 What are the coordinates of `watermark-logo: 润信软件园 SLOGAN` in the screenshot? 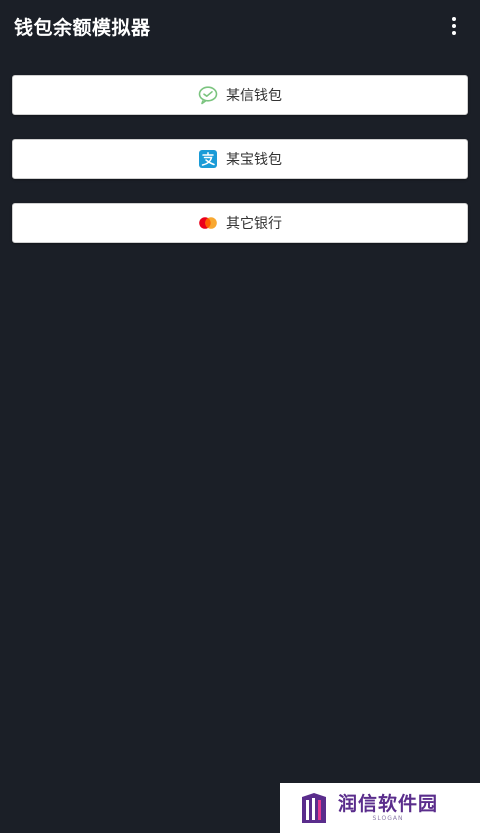 It's located at (380, 808).